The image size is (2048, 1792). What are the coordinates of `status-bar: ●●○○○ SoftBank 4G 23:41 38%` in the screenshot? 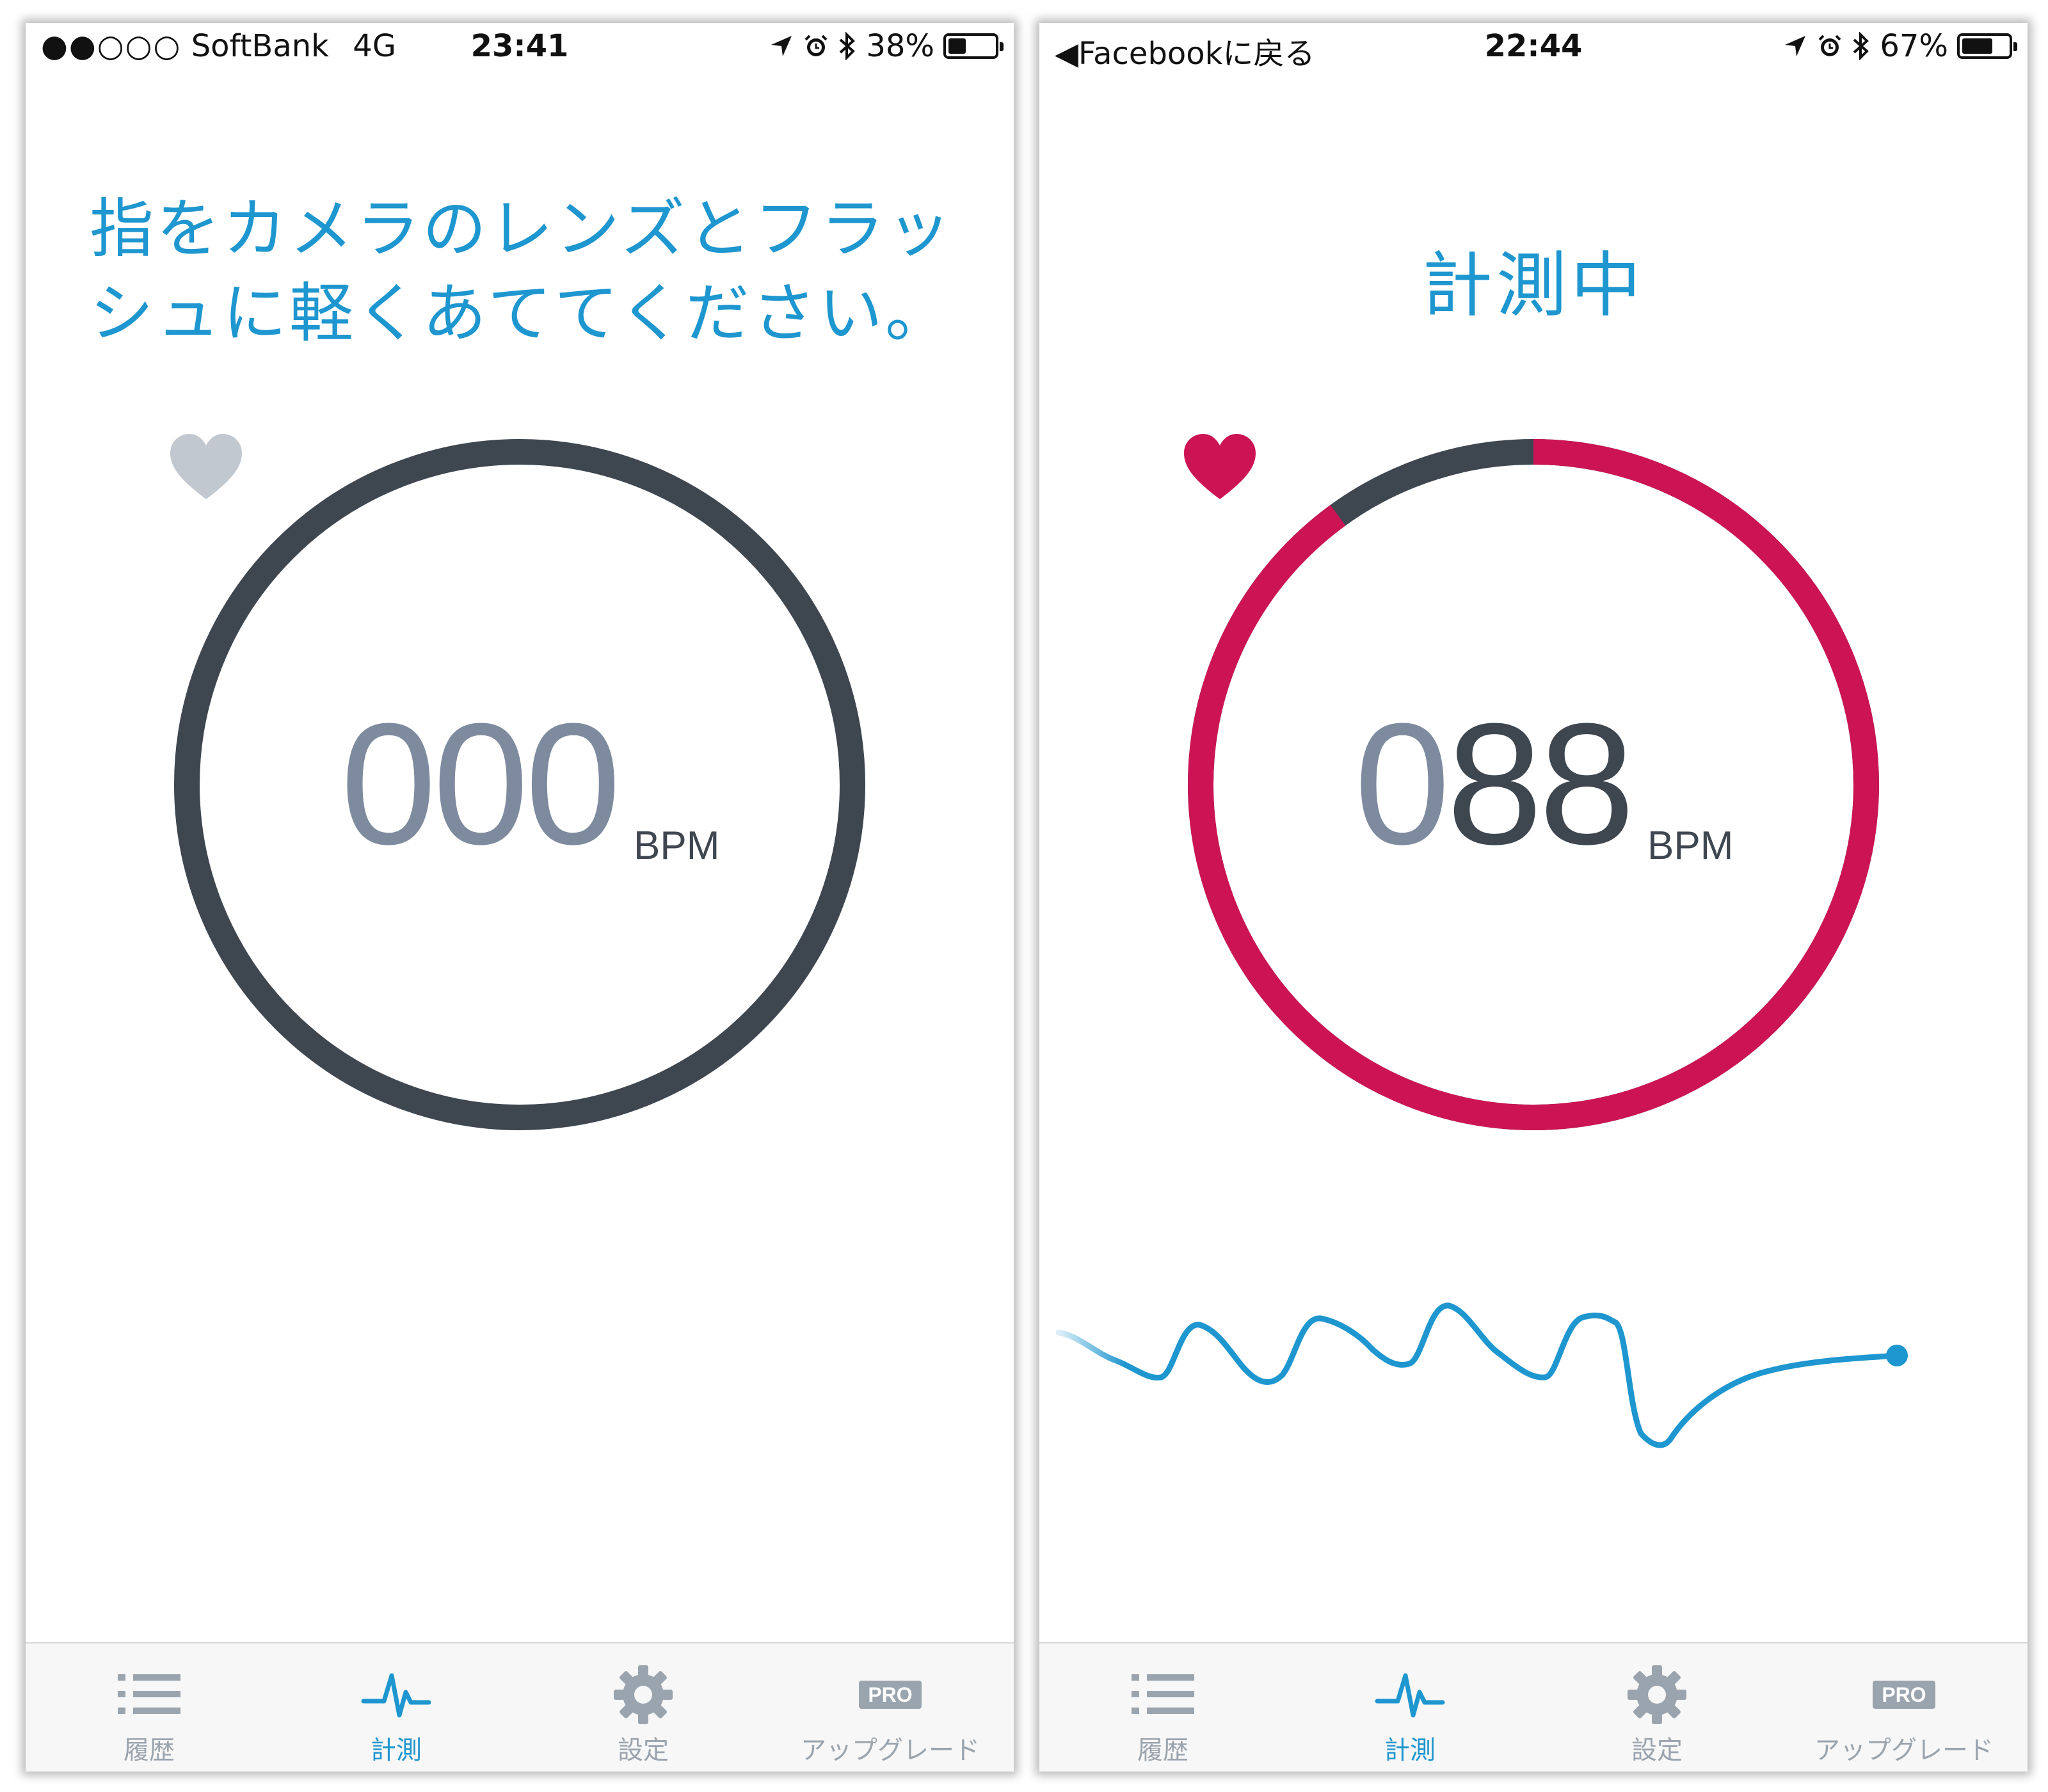 It's located at (520, 47).